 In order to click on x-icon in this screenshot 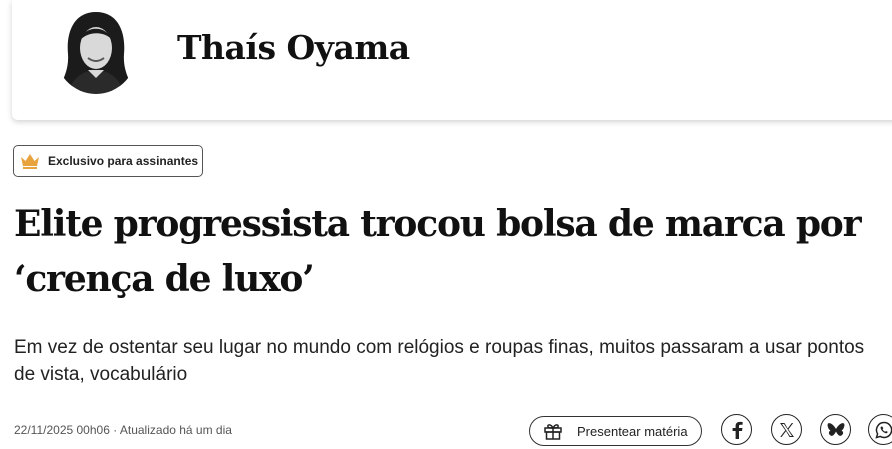, I will do `click(787, 430)`.